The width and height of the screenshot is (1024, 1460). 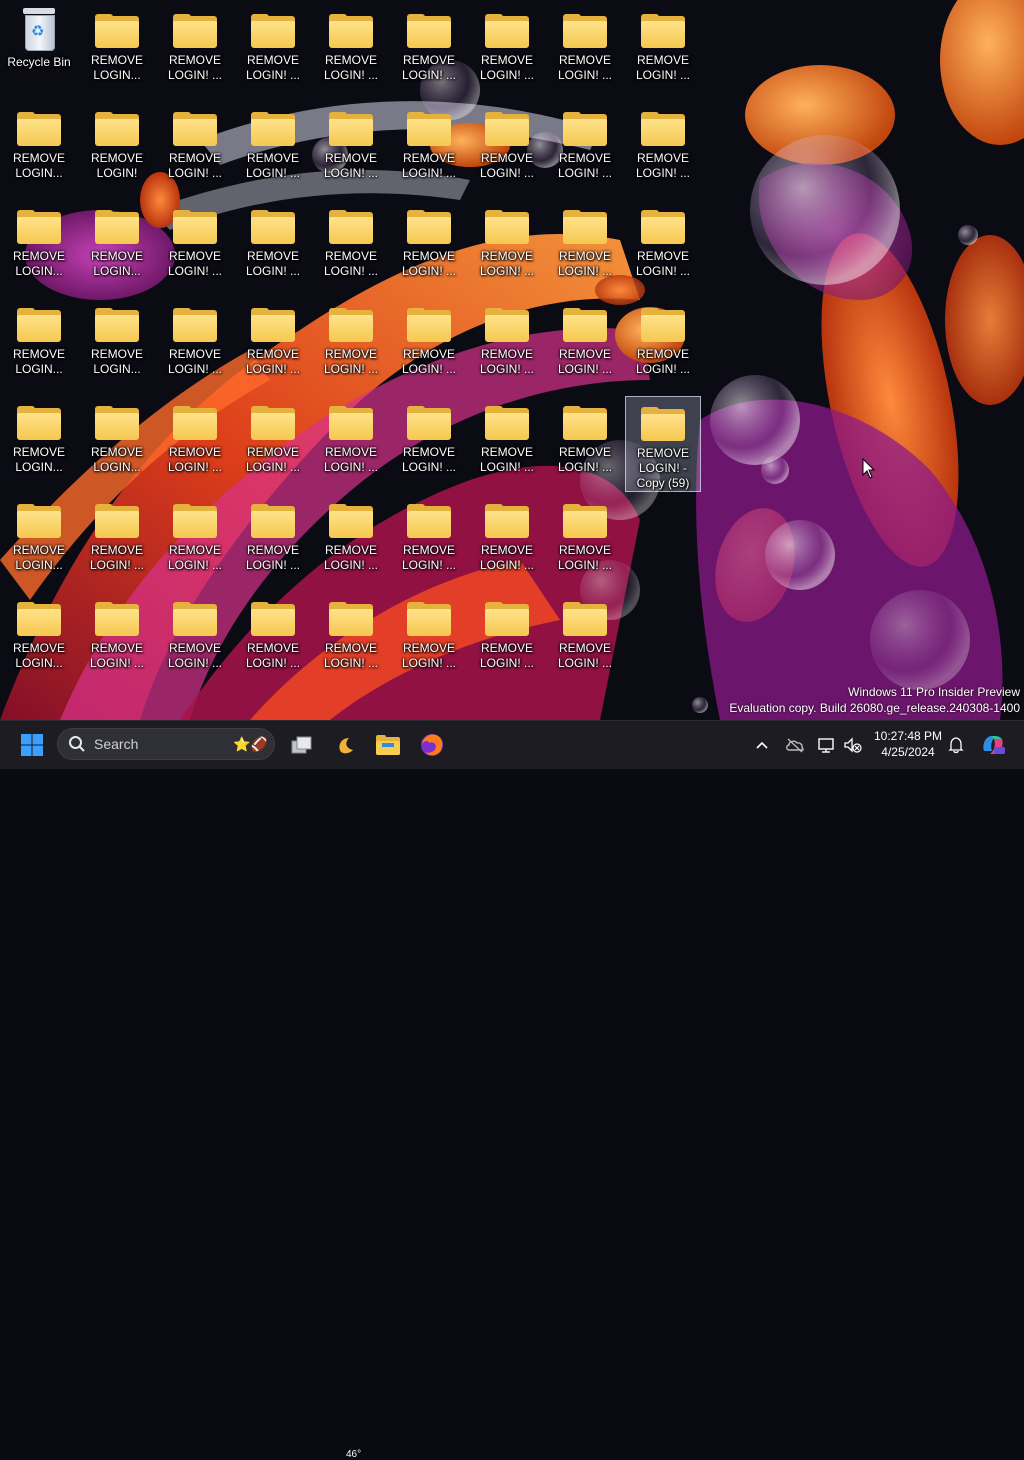 I want to click on onedrive-icon, so click(x=795, y=745).